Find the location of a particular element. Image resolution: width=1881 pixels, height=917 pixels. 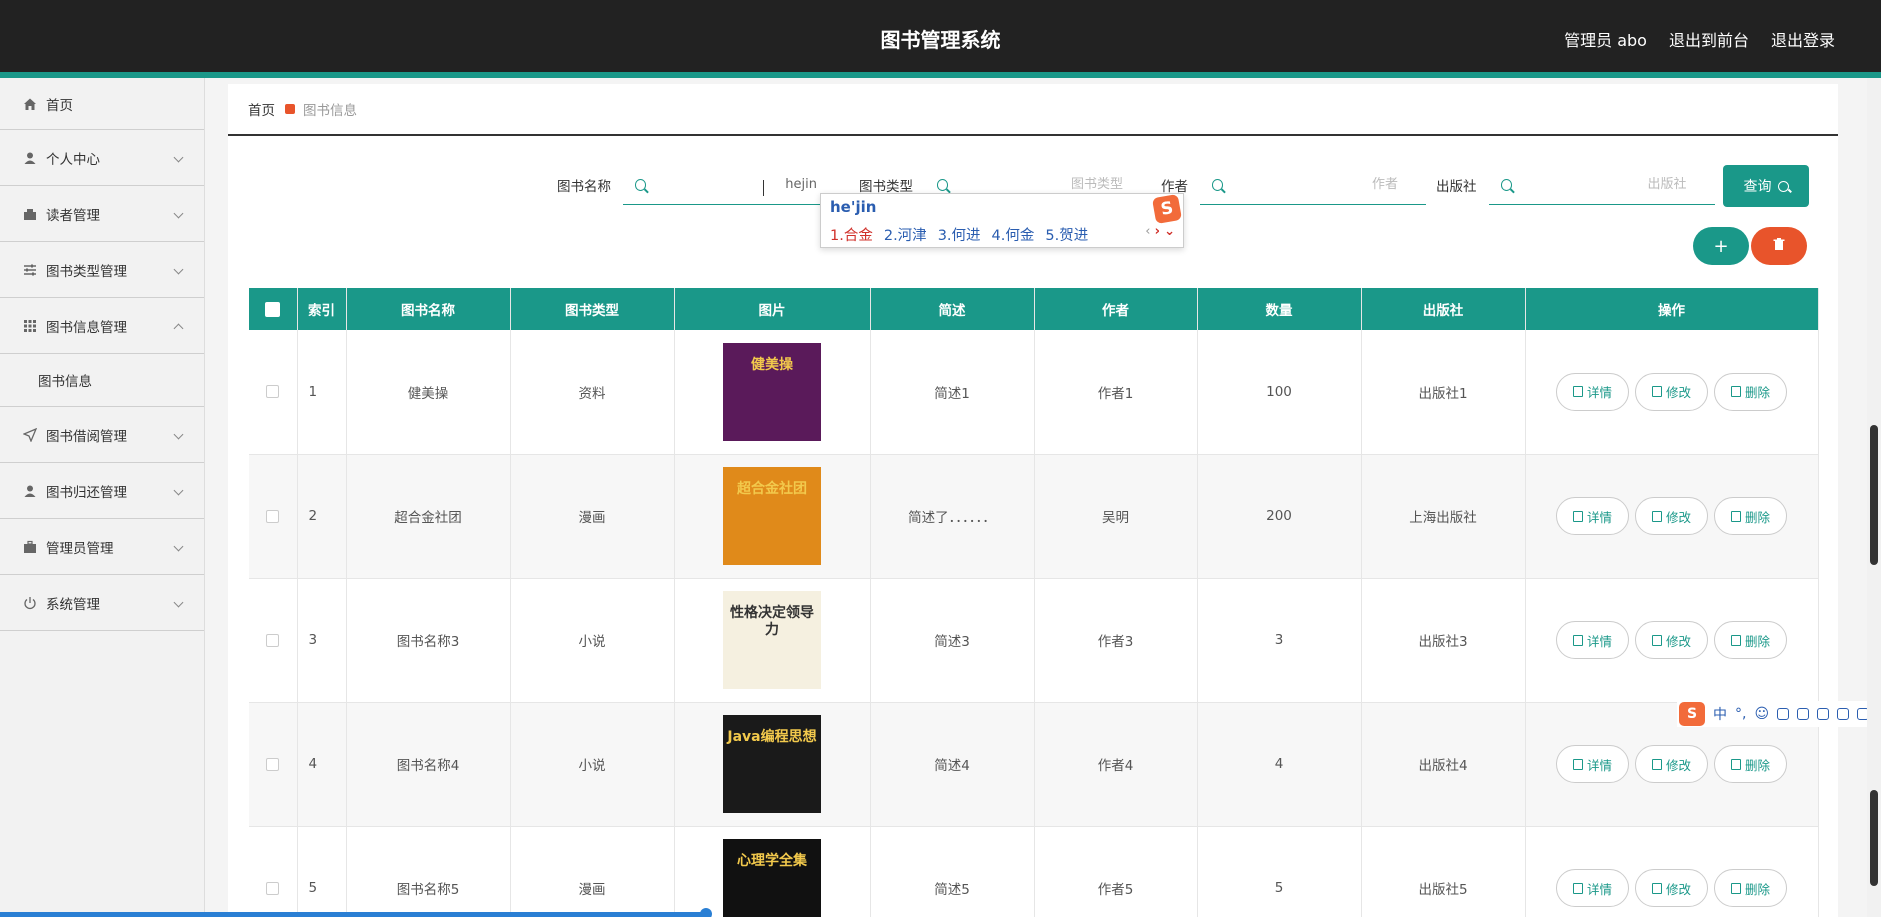

index-cell: 3 is located at coordinates (322, 640).